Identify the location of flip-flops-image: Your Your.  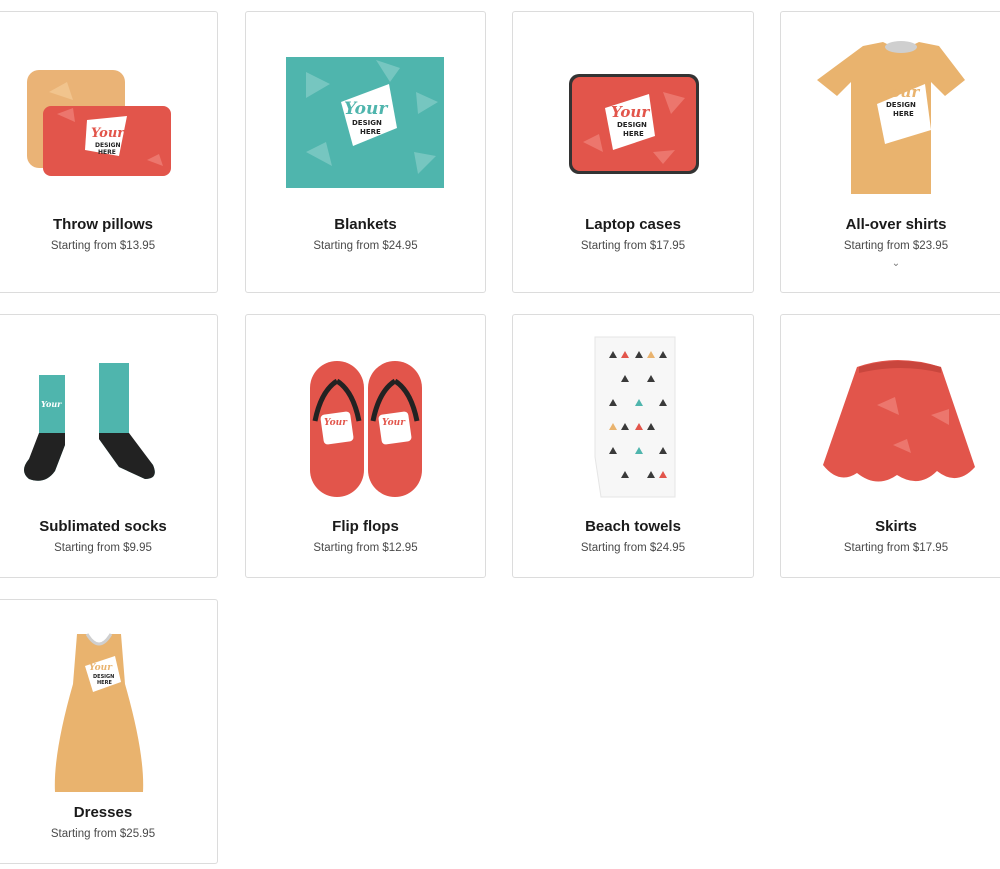
(366, 429).